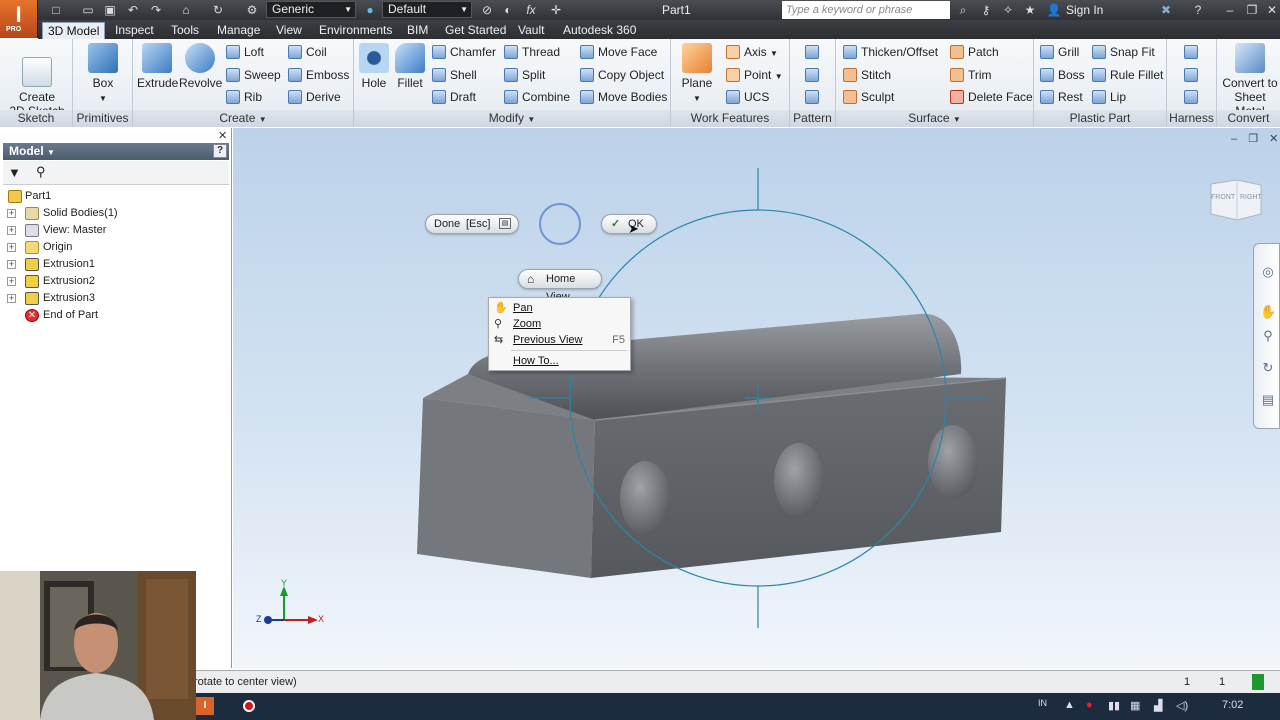 Image resolution: width=1280 pixels, height=720 pixels. What do you see at coordinates (1236, 200) in the screenshot?
I see `viewcube: FRONT RIGHT` at bounding box center [1236, 200].